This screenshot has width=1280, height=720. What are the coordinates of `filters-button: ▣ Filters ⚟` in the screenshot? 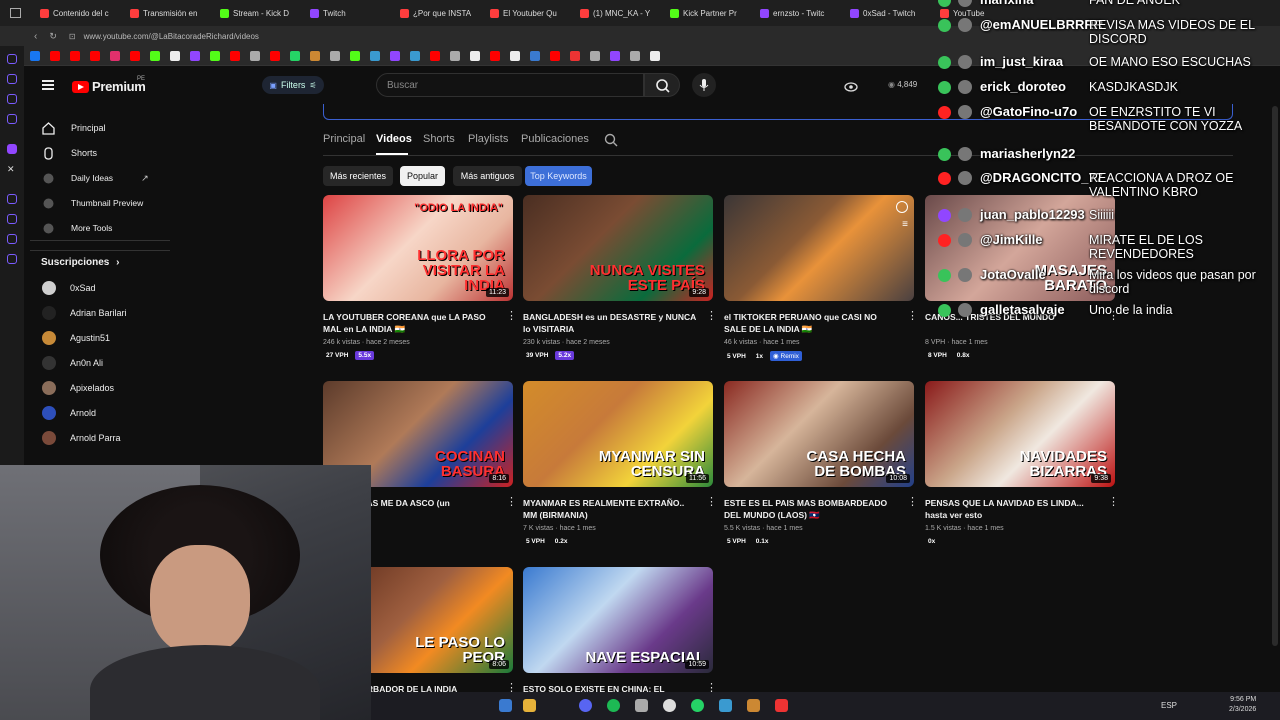 It's located at (293, 85).